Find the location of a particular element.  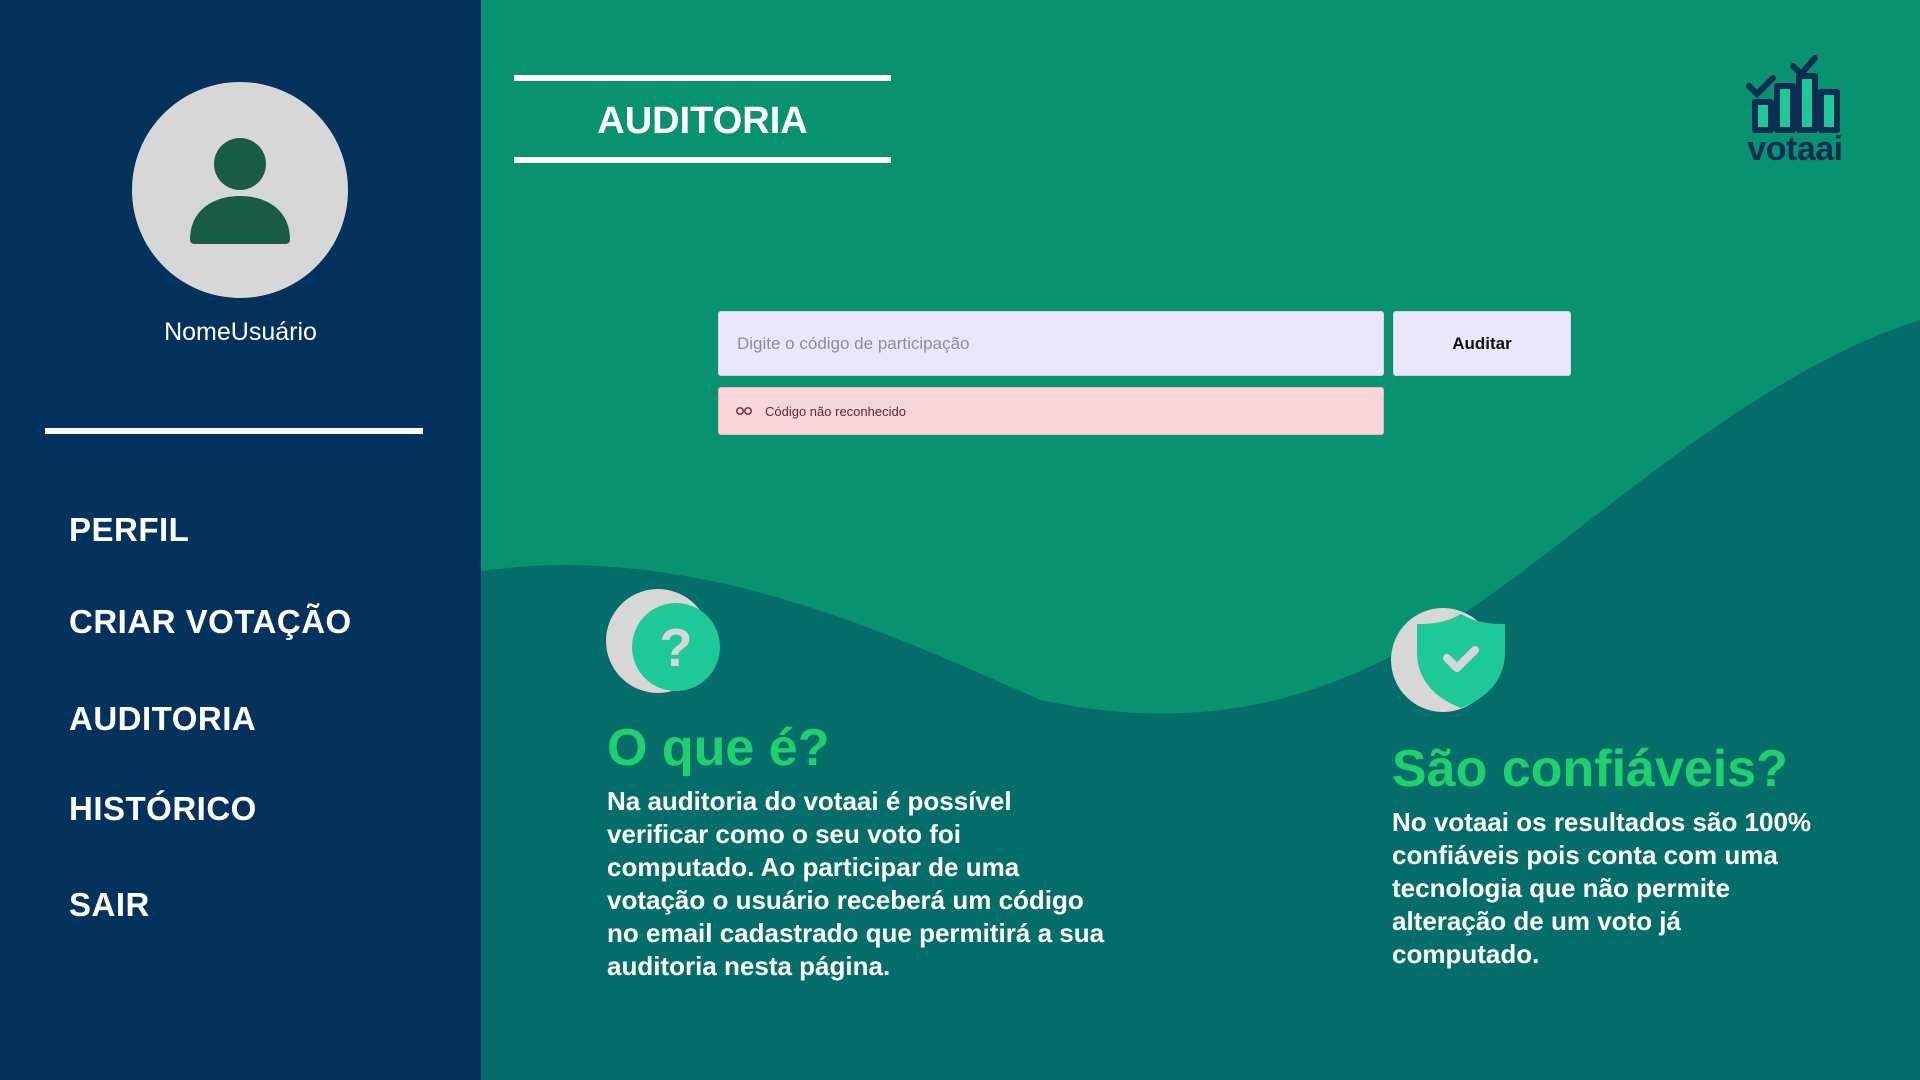

user-icon is located at coordinates (240, 191).